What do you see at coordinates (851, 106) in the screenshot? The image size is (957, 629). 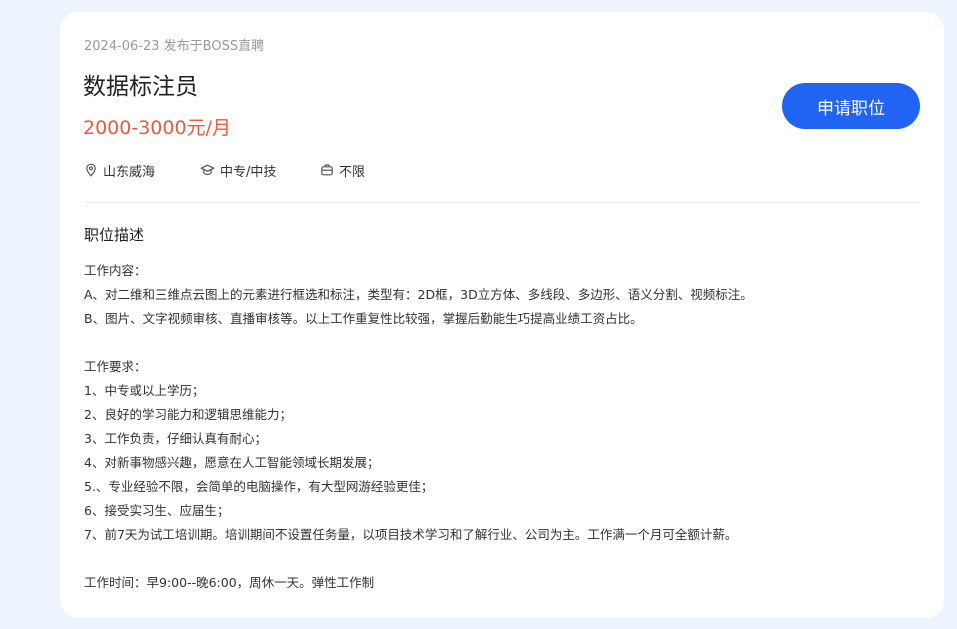 I see `apply-button: 申请职位` at bounding box center [851, 106].